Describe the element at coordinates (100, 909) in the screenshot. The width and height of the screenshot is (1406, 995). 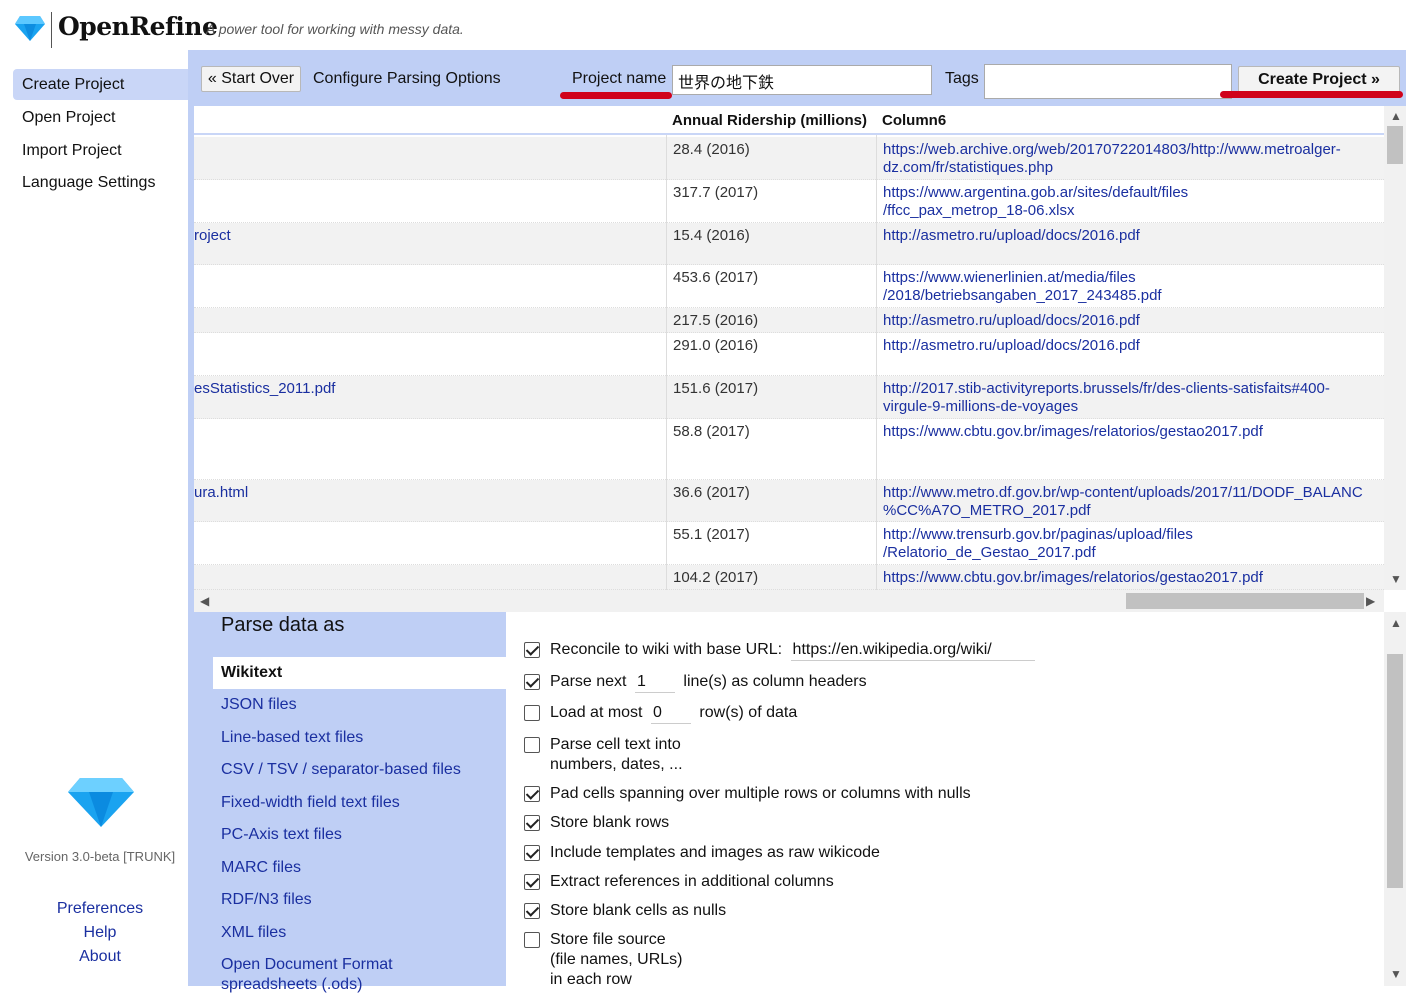
I see `preferences-link: Preferences` at that location.